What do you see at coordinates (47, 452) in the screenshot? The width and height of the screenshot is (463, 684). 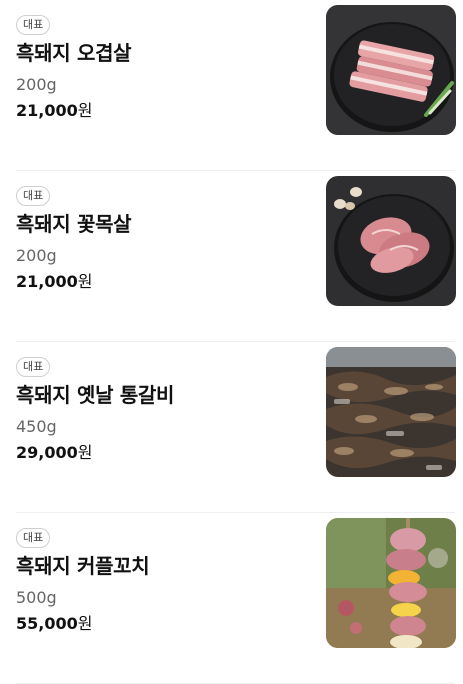 I see `price-value: 29,000` at bounding box center [47, 452].